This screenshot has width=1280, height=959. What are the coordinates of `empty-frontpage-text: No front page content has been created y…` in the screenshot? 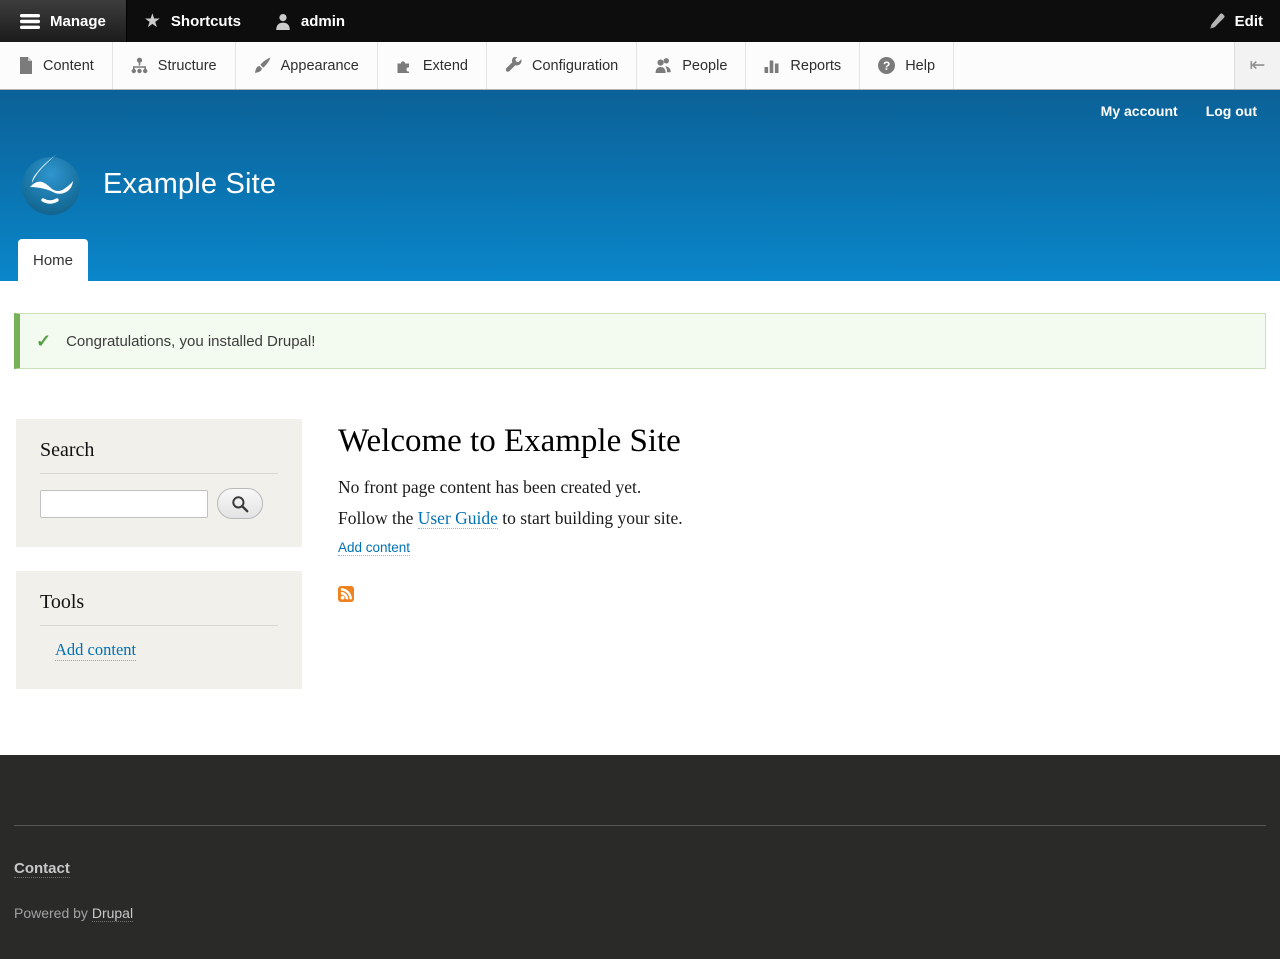 It's located at (490, 487).